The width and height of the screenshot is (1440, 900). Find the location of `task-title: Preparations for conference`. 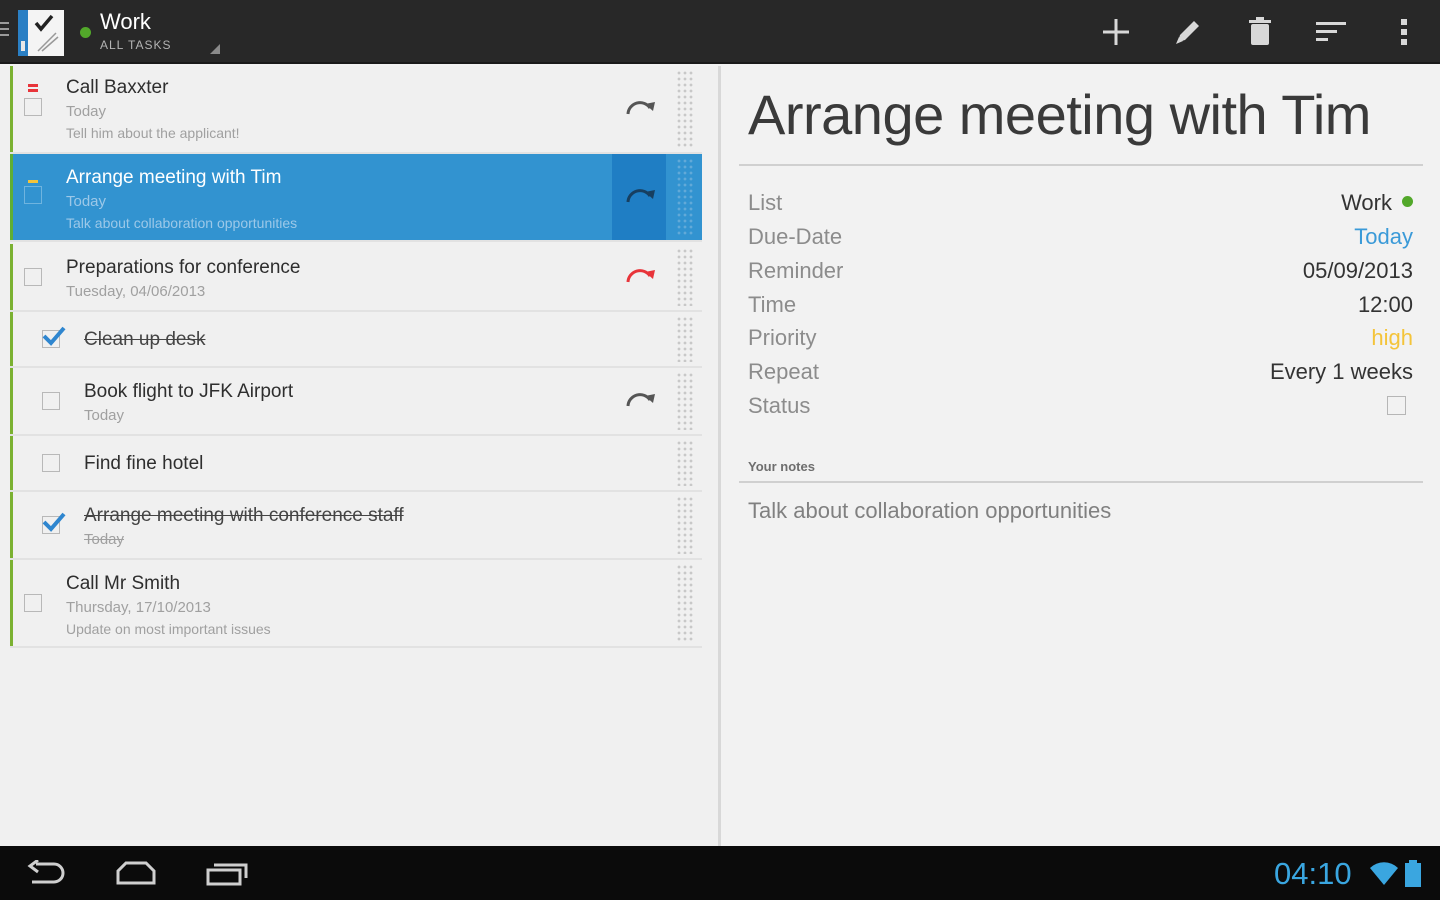

task-title: Preparations for conference is located at coordinates (183, 267).